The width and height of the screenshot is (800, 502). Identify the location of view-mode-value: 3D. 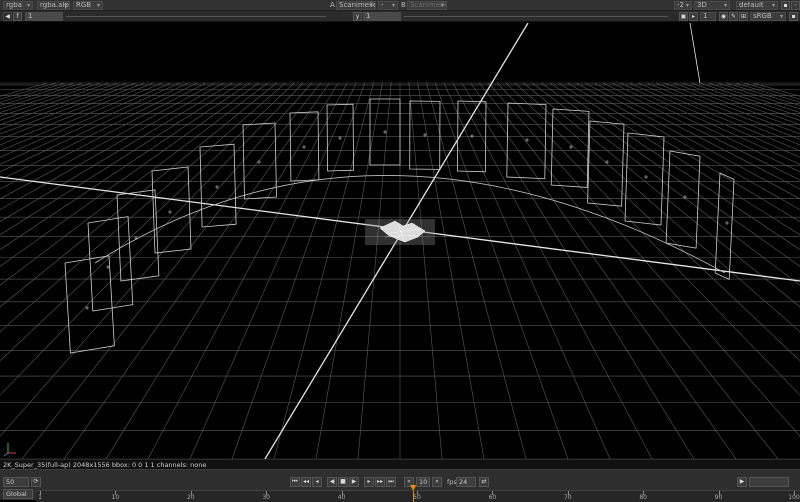
(702, 5).